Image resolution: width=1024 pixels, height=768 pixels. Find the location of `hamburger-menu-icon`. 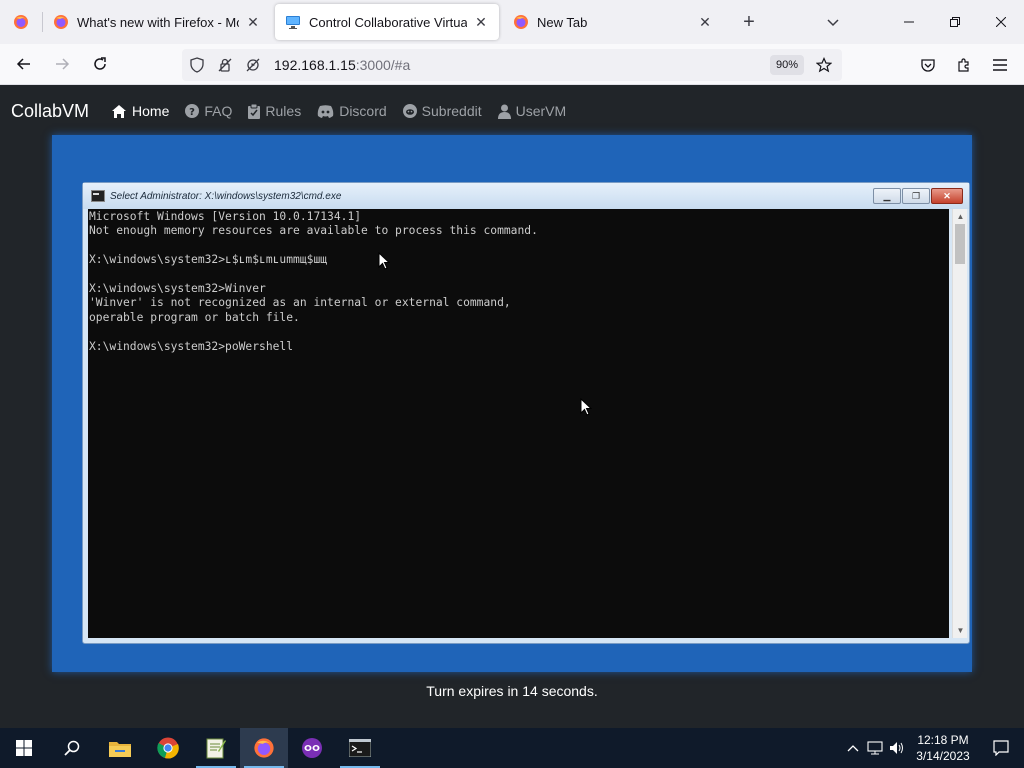

hamburger-menu-icon is located at coordinates (1000, 64).